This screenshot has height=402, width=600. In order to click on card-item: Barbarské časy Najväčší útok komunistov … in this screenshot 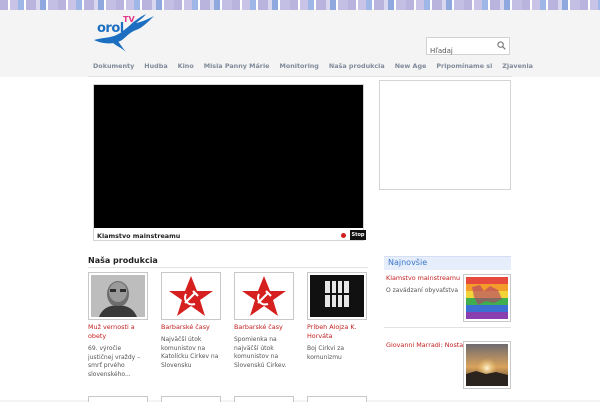, I will do `click(191, 321)`.